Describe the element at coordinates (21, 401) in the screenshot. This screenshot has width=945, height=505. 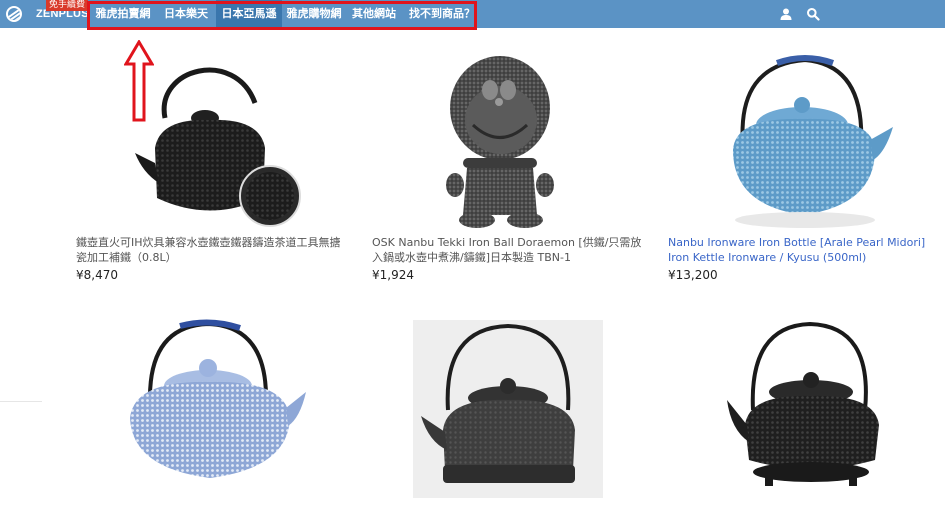
I see `divider` at that location.